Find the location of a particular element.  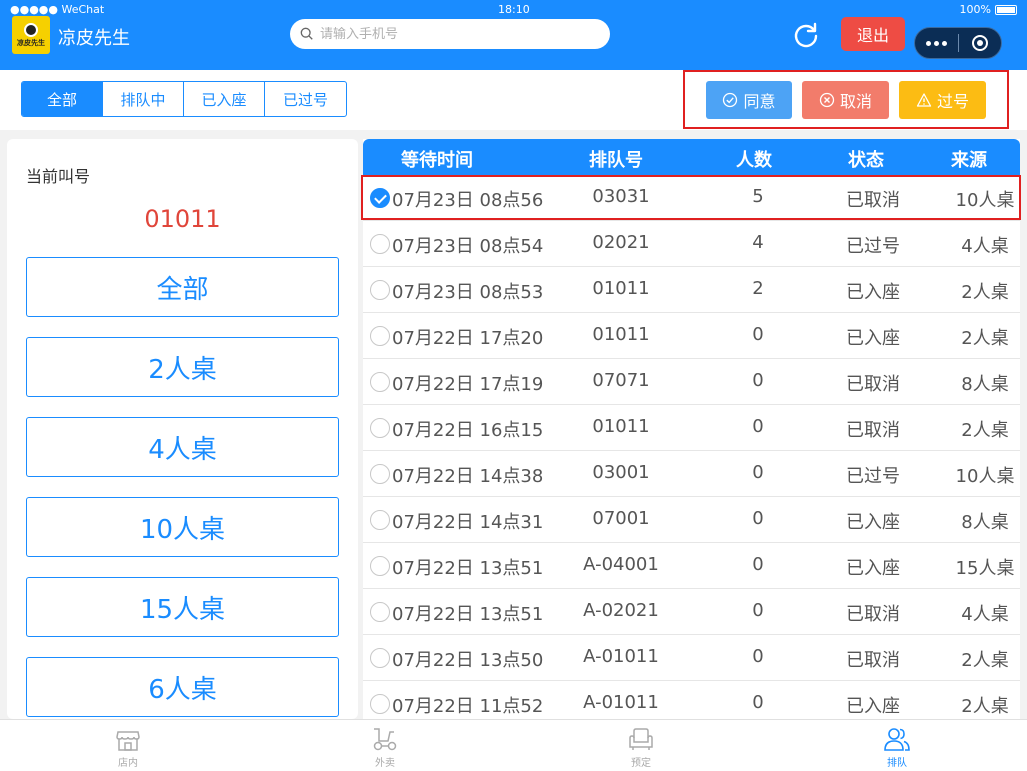

carrier-label: ●●●●● WeChat is located at coordinates (57, 9).